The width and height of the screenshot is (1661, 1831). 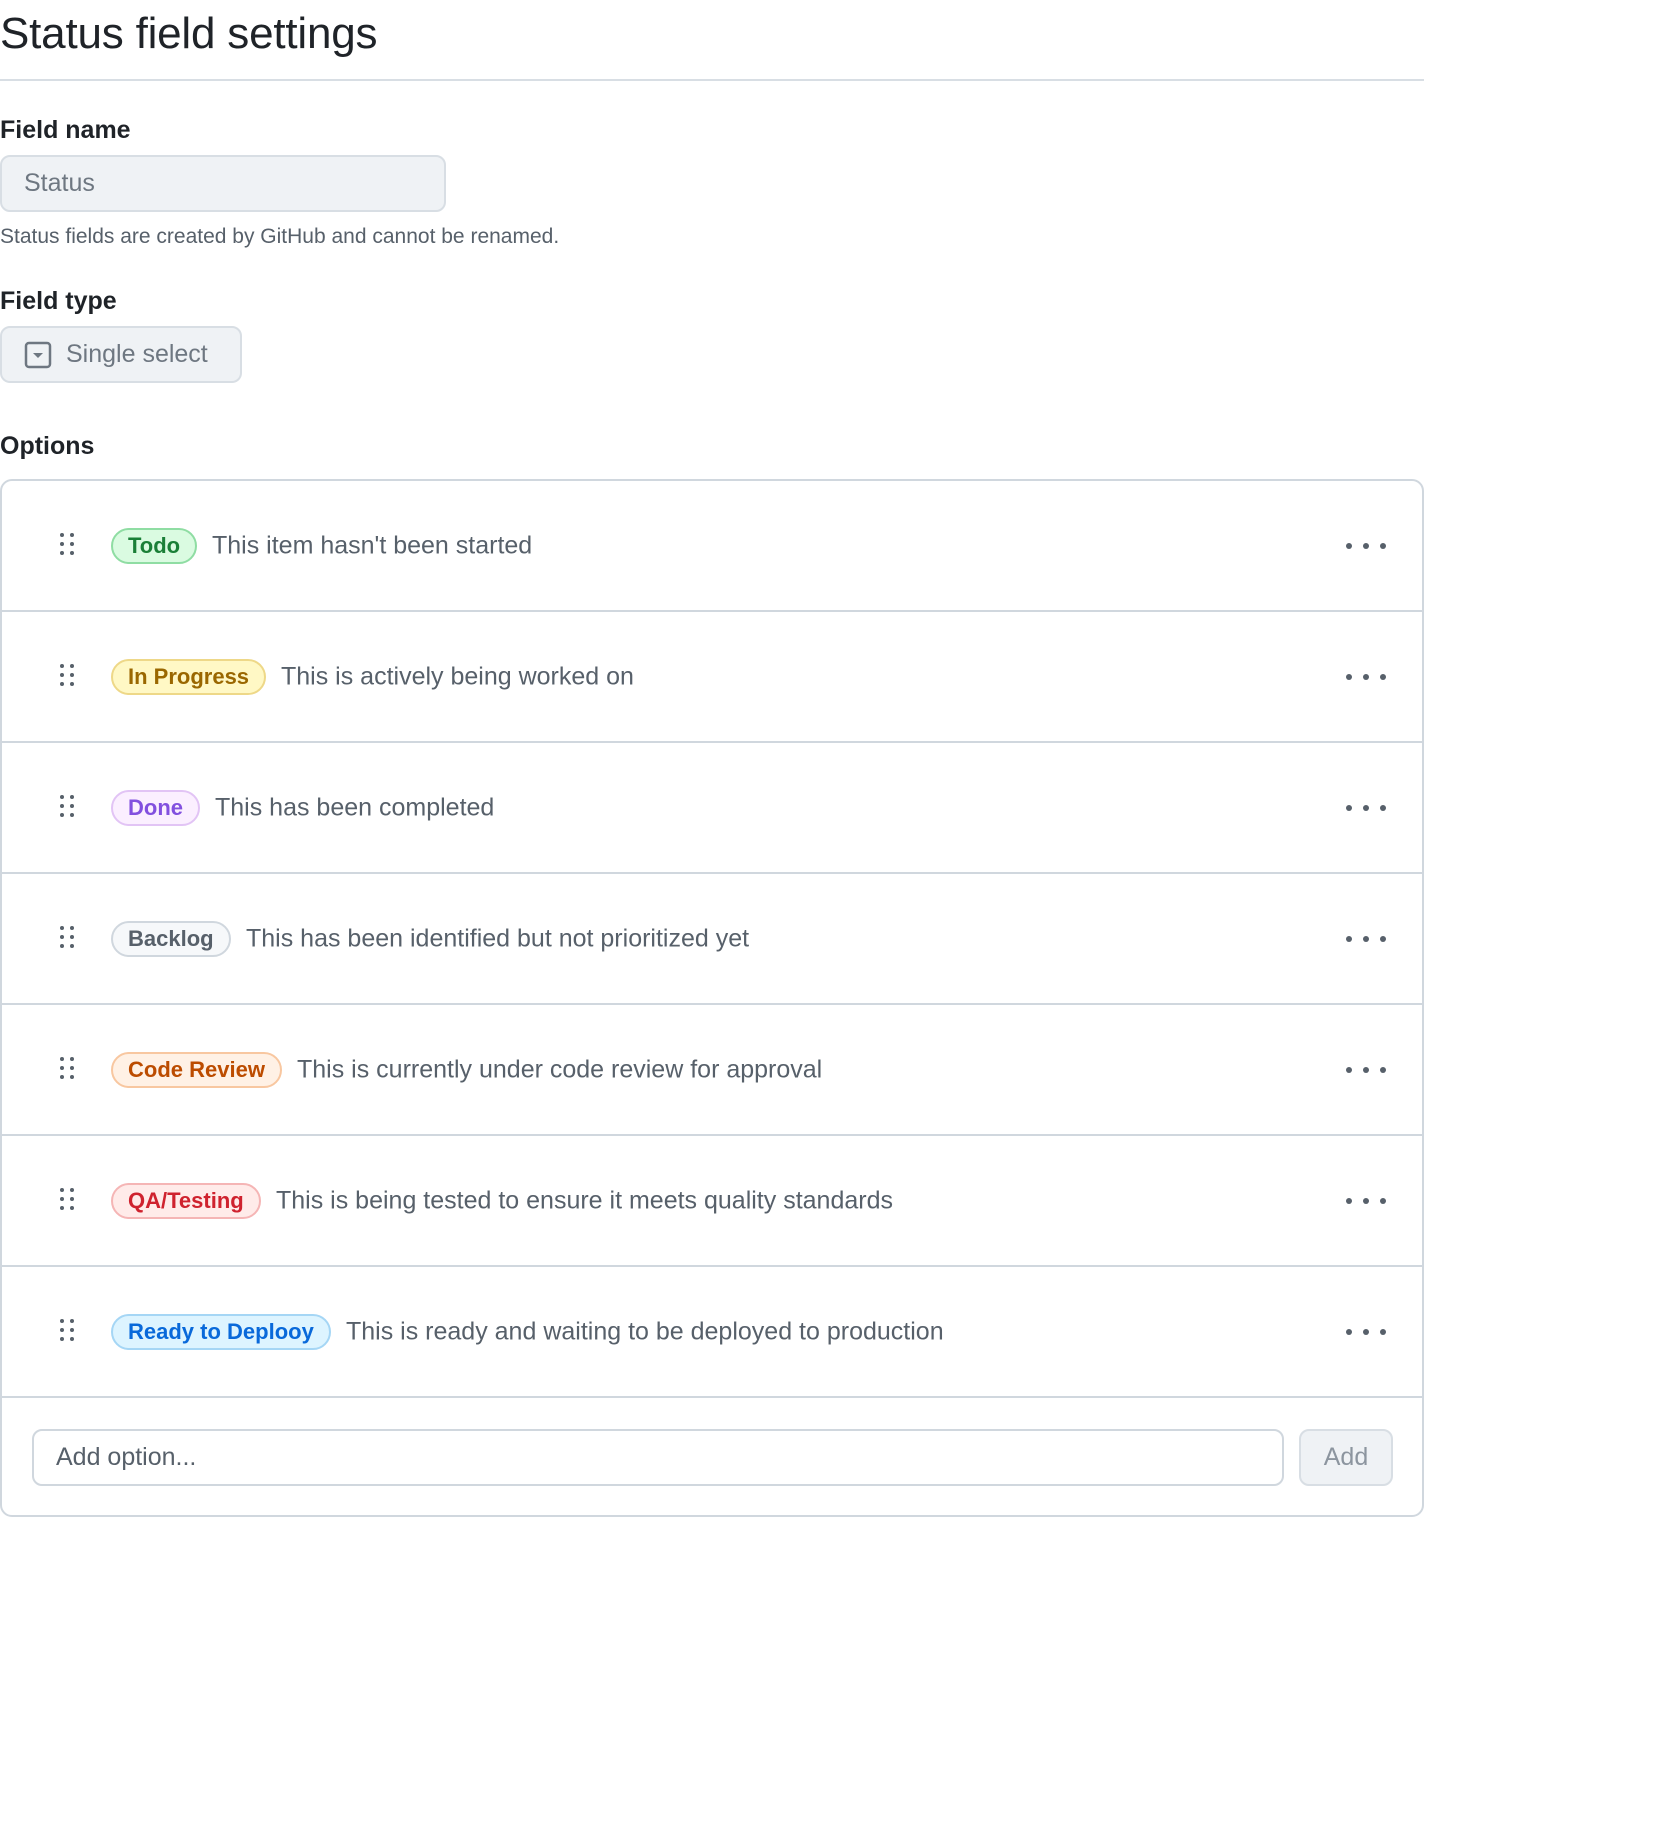 What do you see at coordinates (65, 130) in the screenshot?
I see `field-name-label: Field name` at bounding box center [65, 130].